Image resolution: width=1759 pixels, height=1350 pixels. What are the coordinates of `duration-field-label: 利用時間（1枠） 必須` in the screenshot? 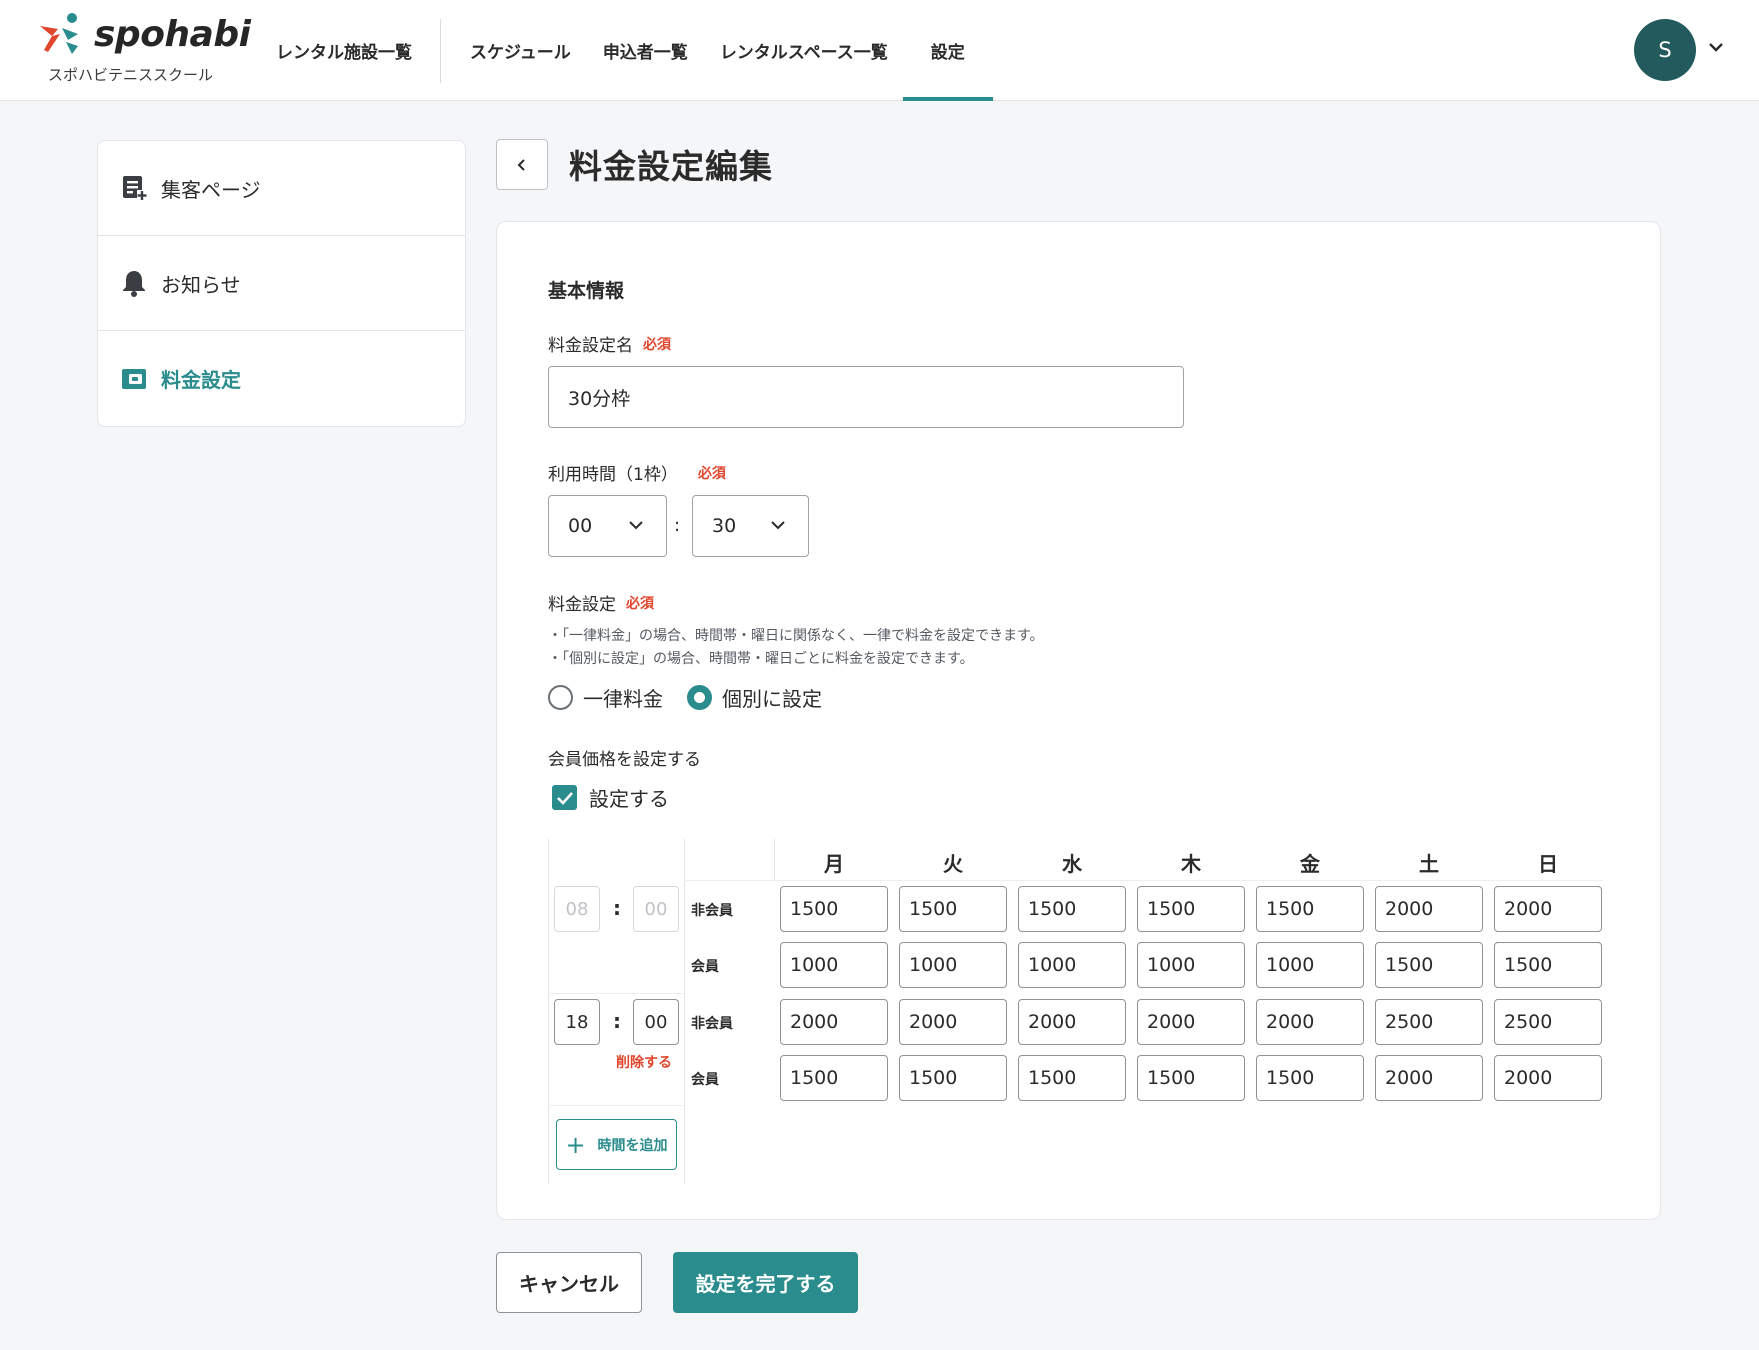 It's located at (637, 472).